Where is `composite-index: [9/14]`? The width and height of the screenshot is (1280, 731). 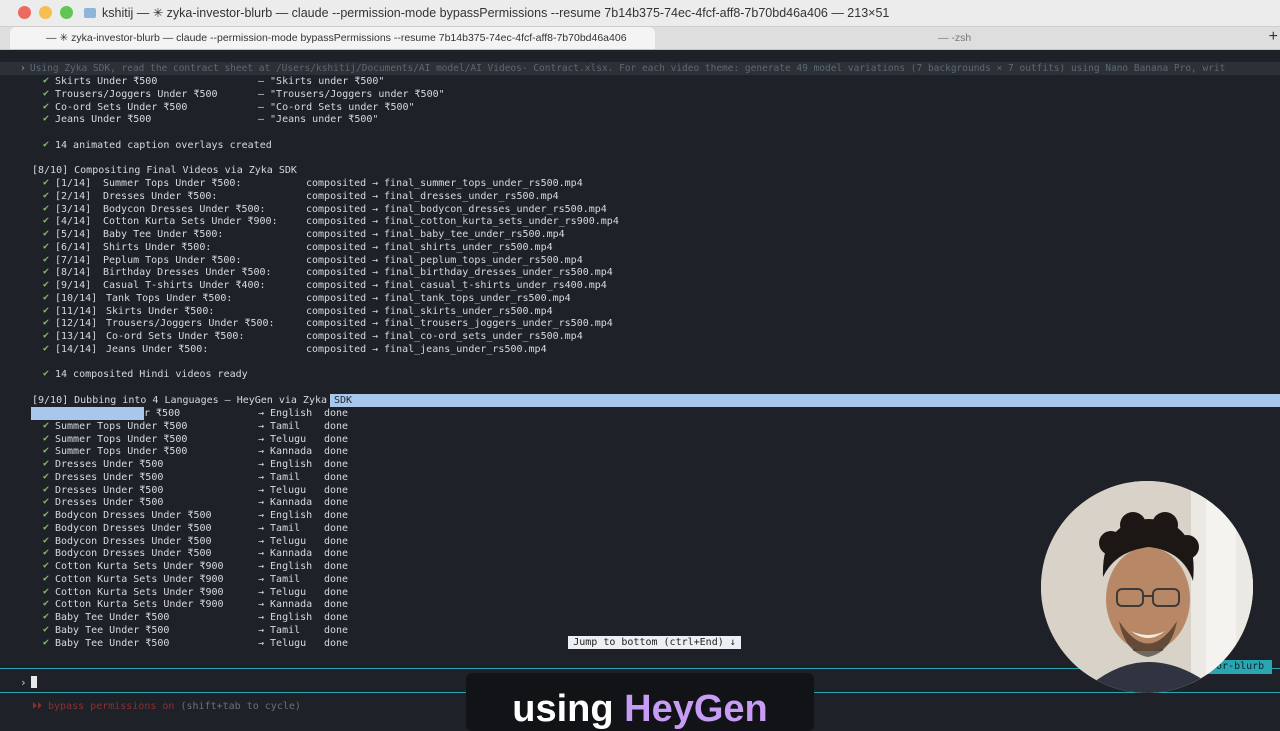 composite-index: [9/14] is located at coordinates (73, 285).